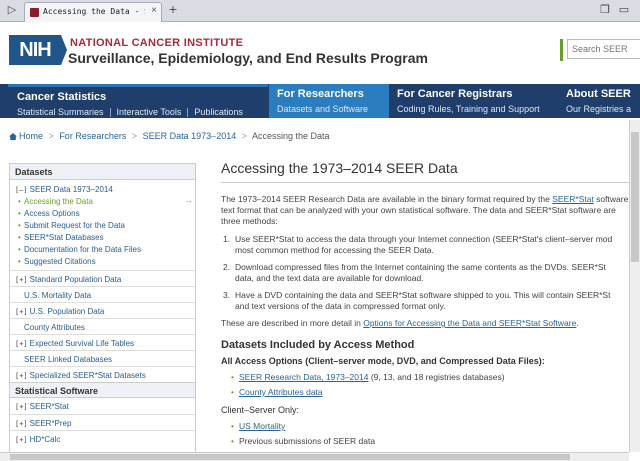 This screenshot has height=461, width=640. What do you see at coordinates (102, 422) in the screenshot?
I see `sidebar-item-seerprep: [+] SEER*Prep` at bounding box center [102, 422].